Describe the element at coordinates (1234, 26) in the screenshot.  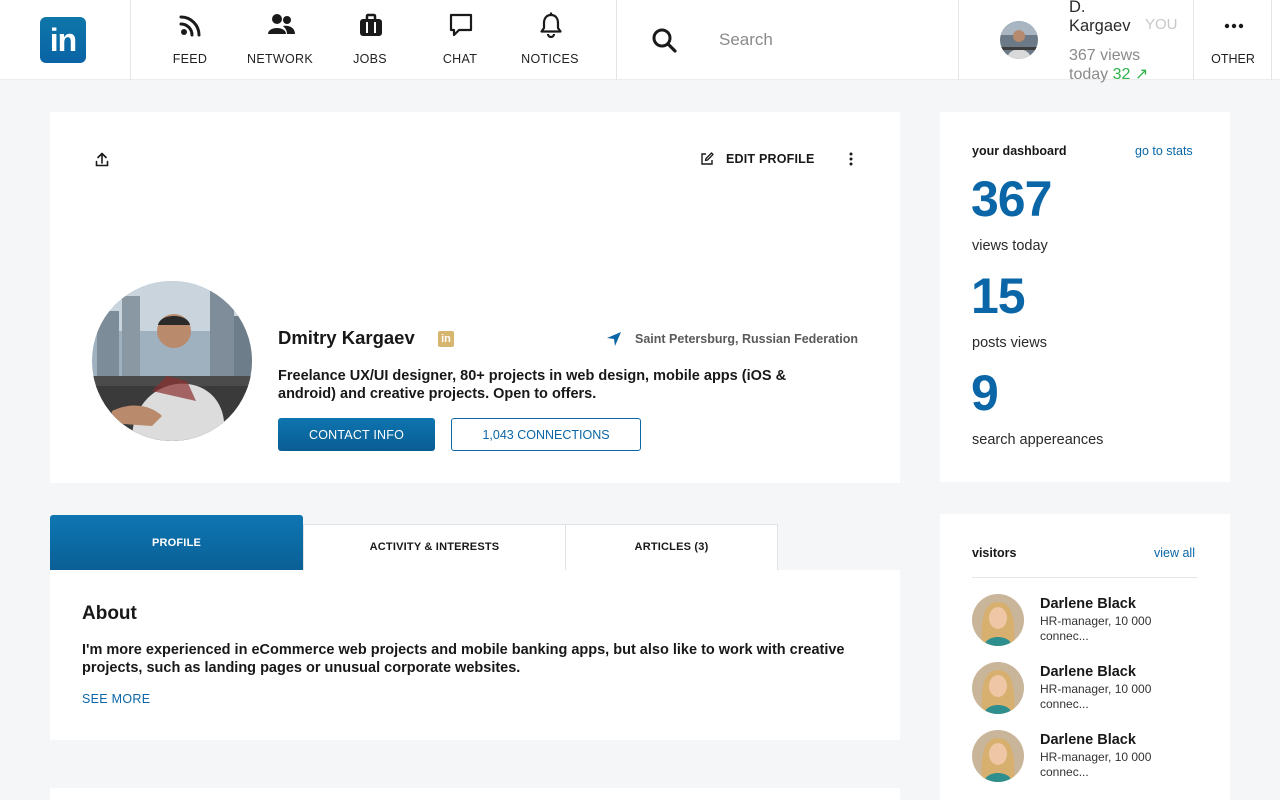
I see `more-horizontal-icon` at that location.